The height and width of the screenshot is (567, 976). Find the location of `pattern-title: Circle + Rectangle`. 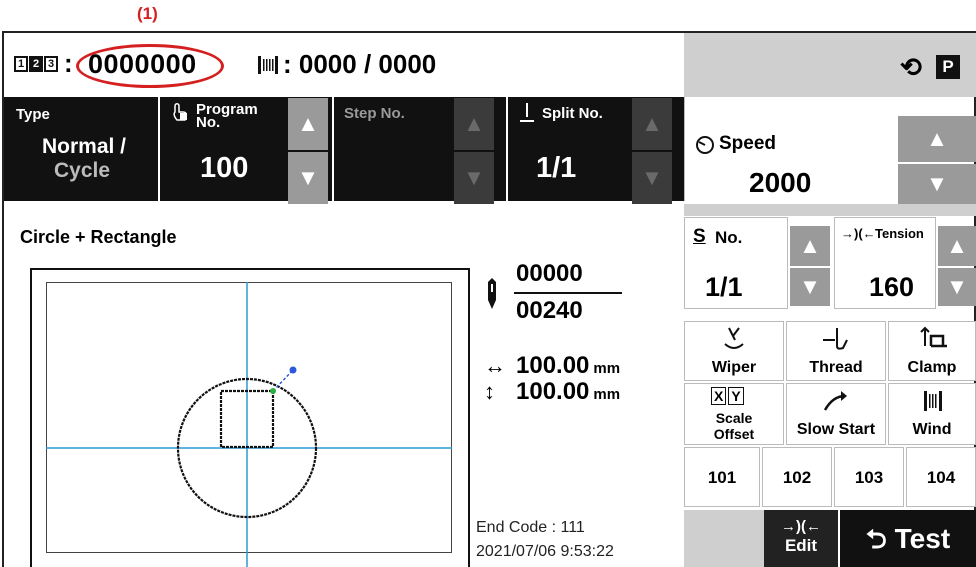

pattern-title: Circle + Rectangle is located at coordinates (98, 237).